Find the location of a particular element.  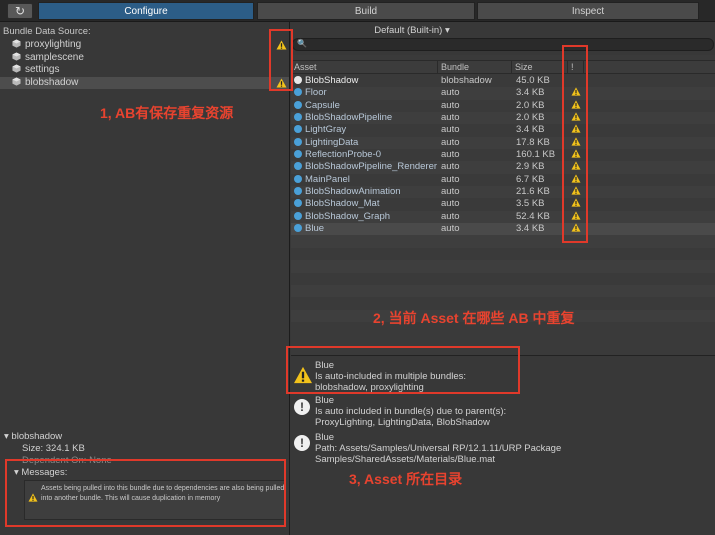

asset-cell: Blue is located at coordinates (366, 229).